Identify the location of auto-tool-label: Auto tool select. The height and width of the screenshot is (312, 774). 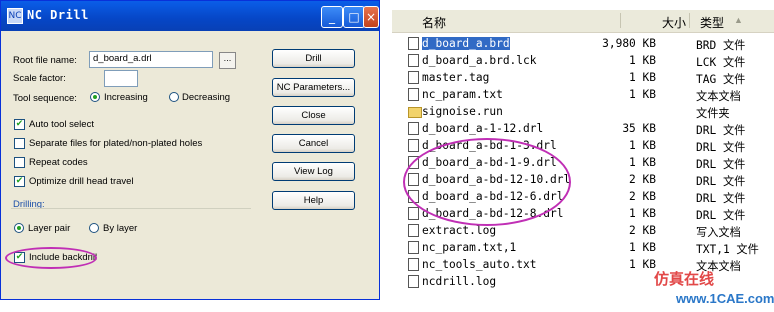
(61, 124).